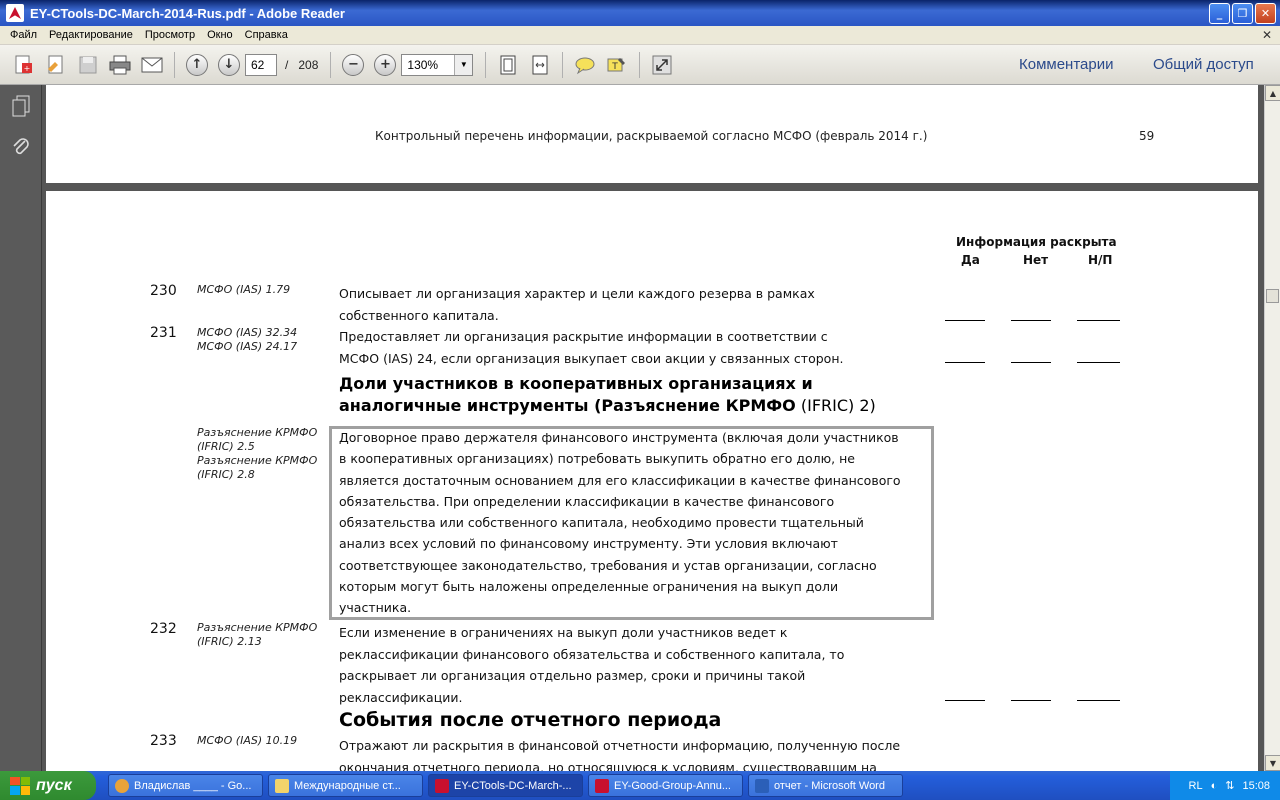 The image size is (1280, 800). I want to click on comment-bubble-icon, so click(585, 65).